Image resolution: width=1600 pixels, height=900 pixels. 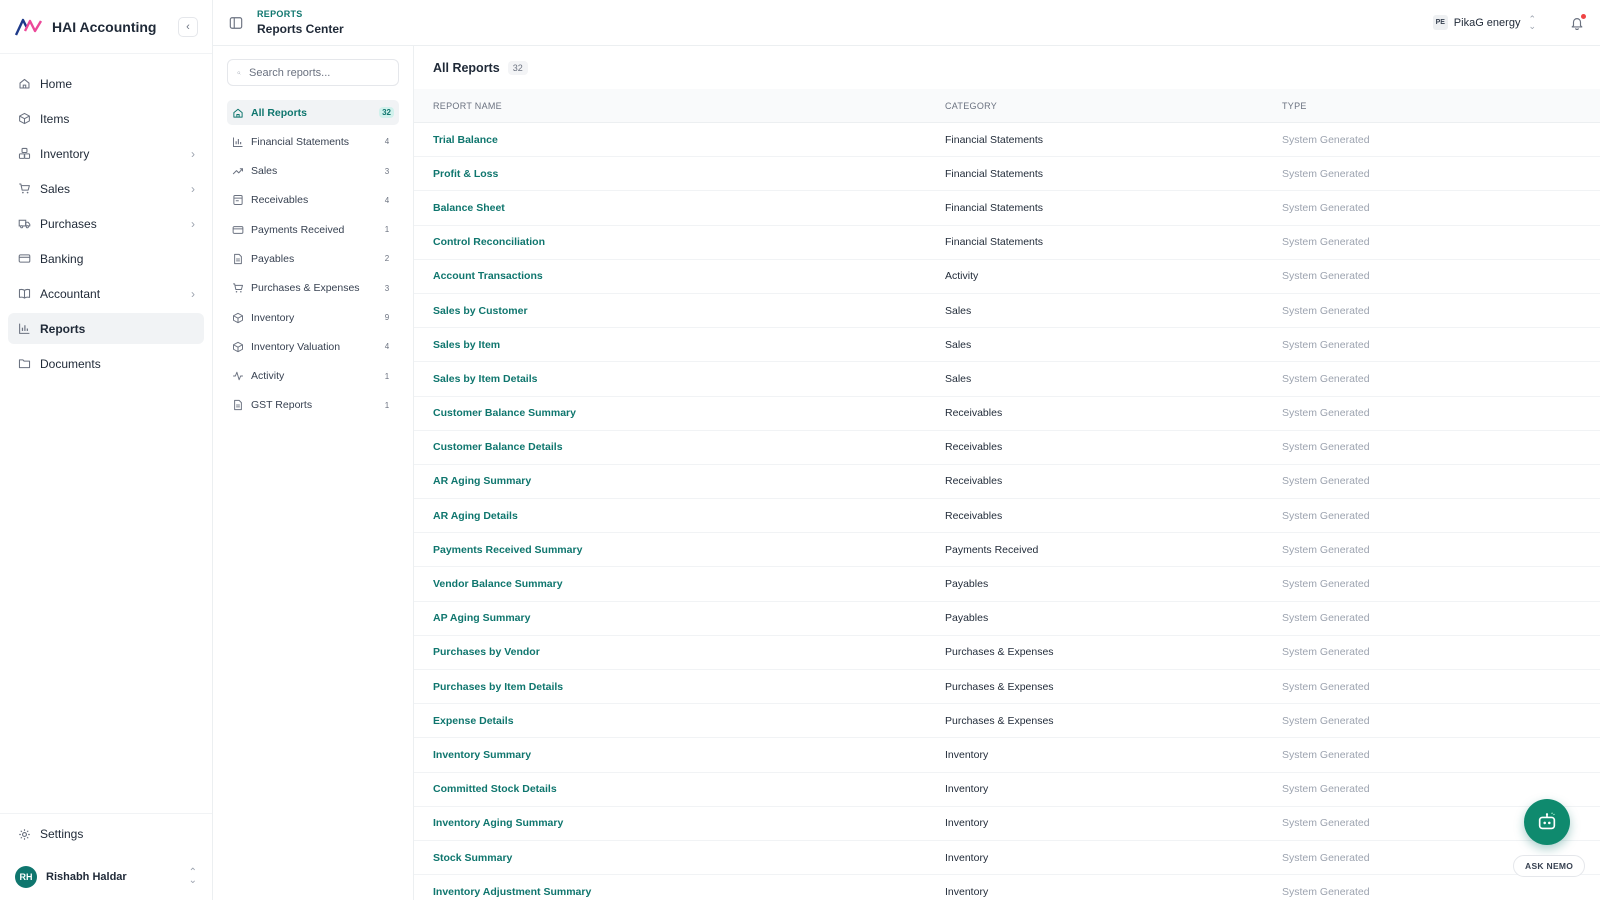 What do you see at coordinates (495, 789) in the screenshot?
I see `report-name-link: Committed Stock Details` at bounding box center [495, 789].